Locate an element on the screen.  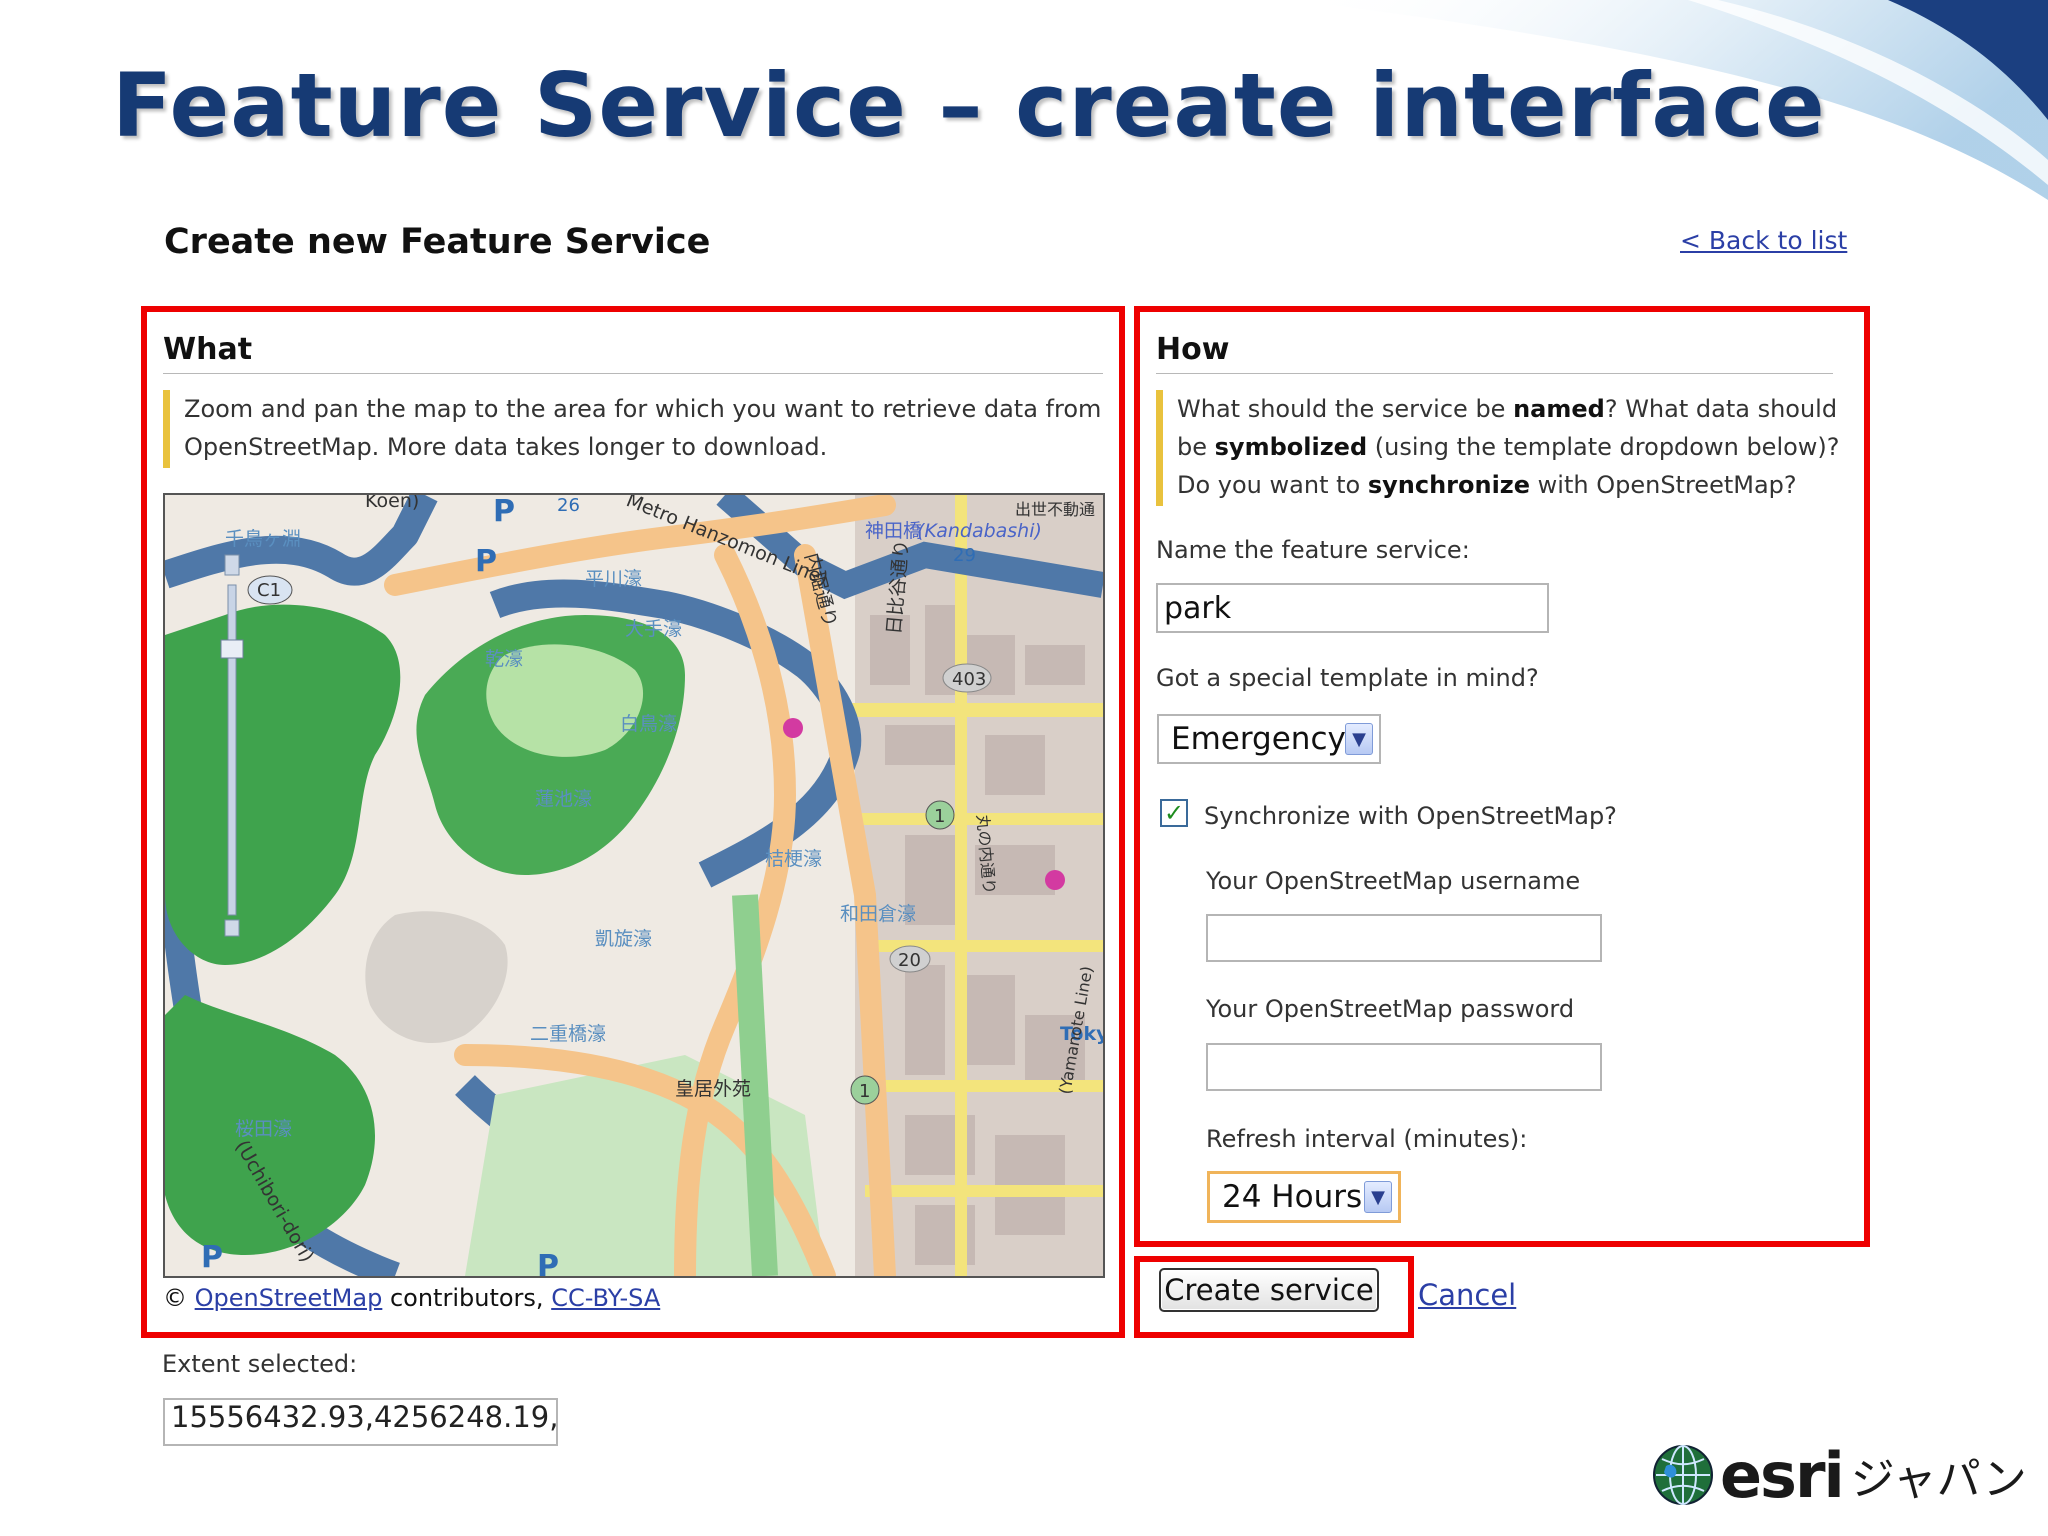
map-label-route-1b: 1 is located at coordinates (864, 1091).